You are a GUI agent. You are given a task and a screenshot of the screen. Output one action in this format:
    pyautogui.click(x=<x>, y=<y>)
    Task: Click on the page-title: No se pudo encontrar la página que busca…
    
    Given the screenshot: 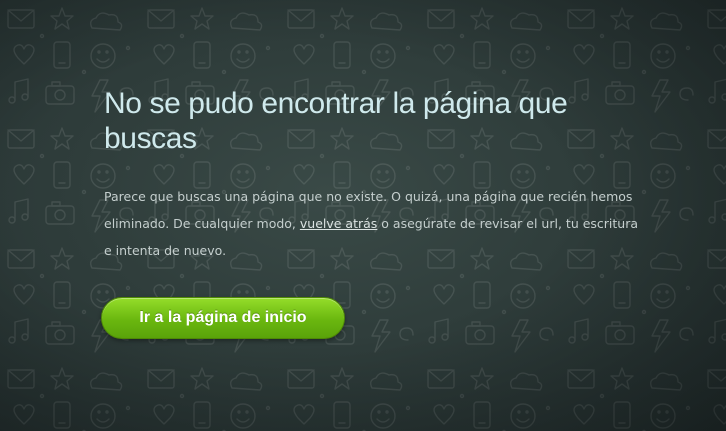 What is the action you would take?
    pyautogui.click(x=336, y=121)
    